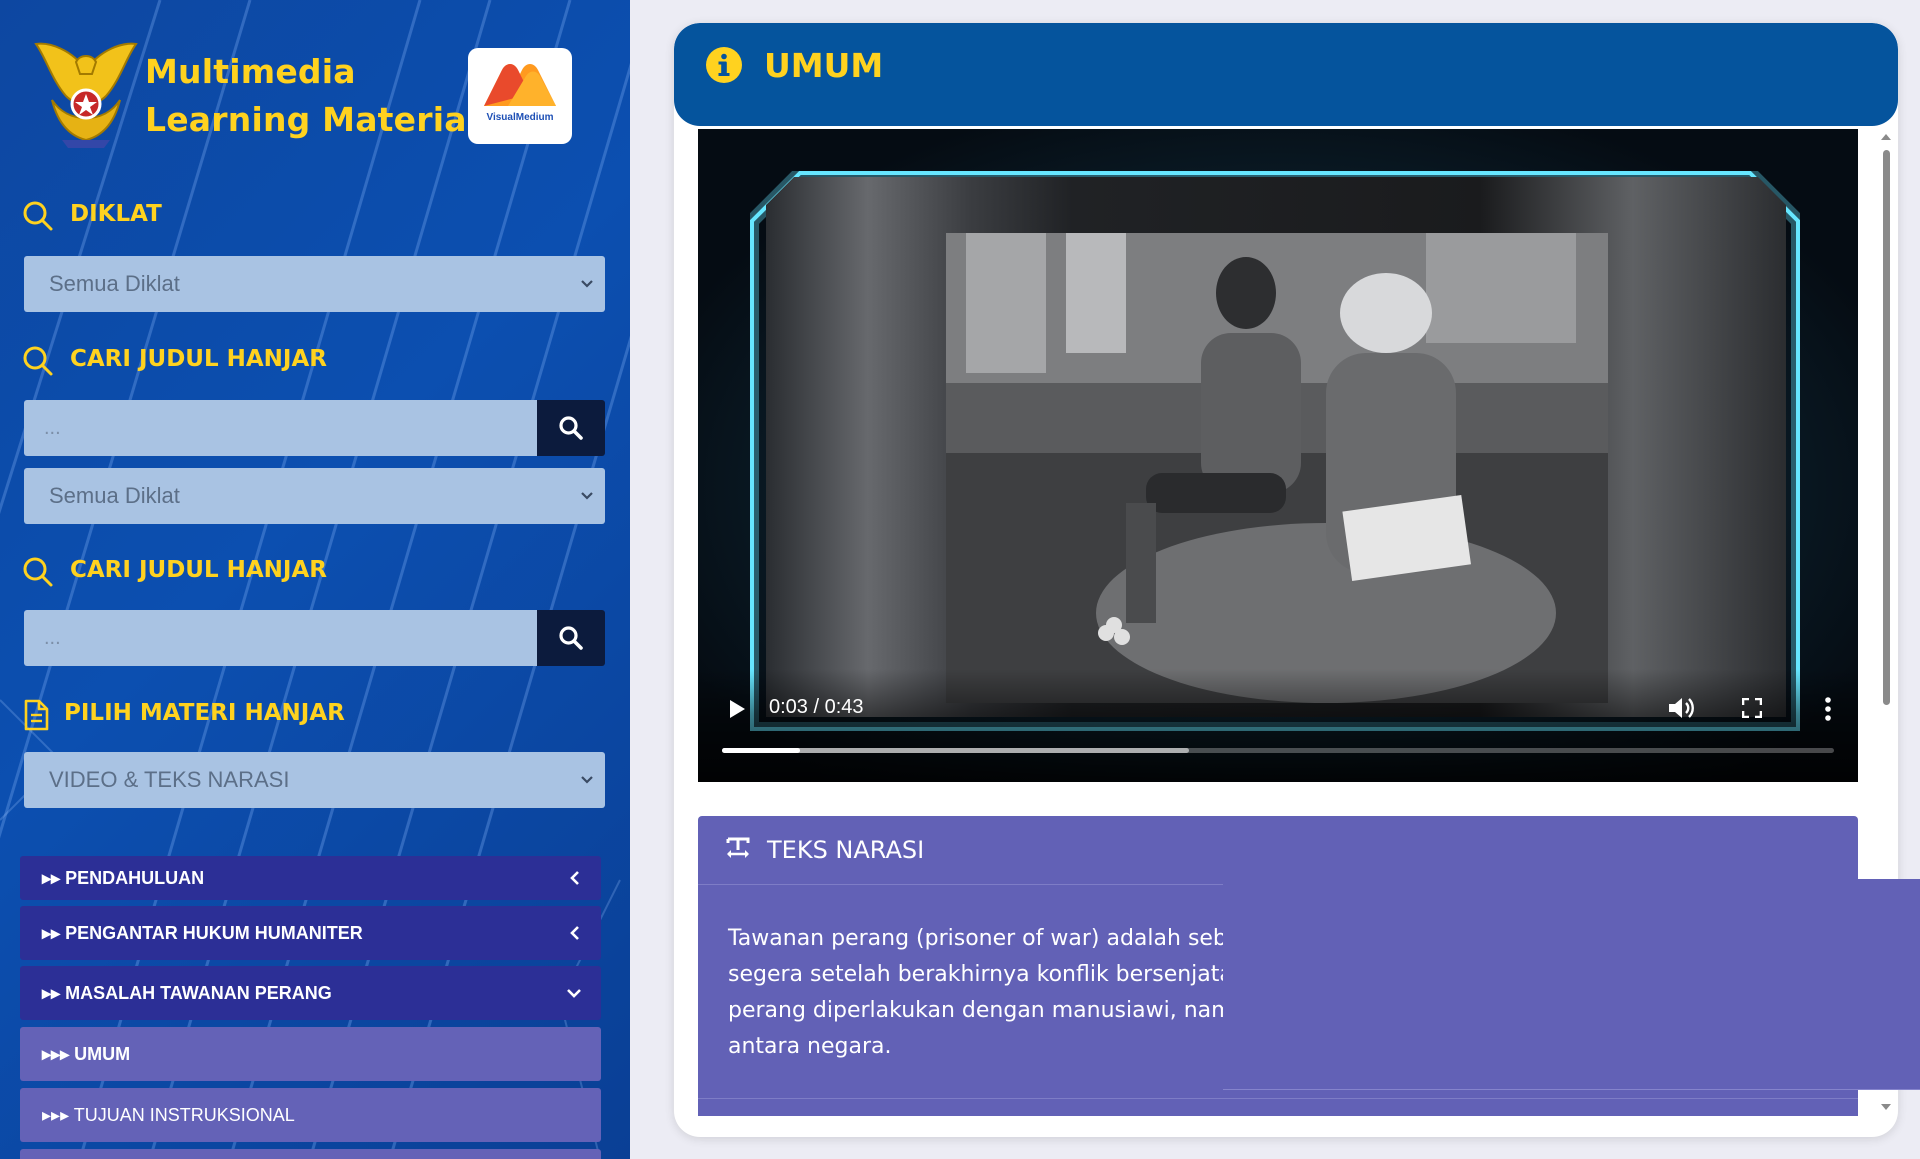 This screenshot has width=1920, height=1159. Describe the element at coordinates (1286, 74) in the screenshot. I see `content-header: UMUM` at that location.